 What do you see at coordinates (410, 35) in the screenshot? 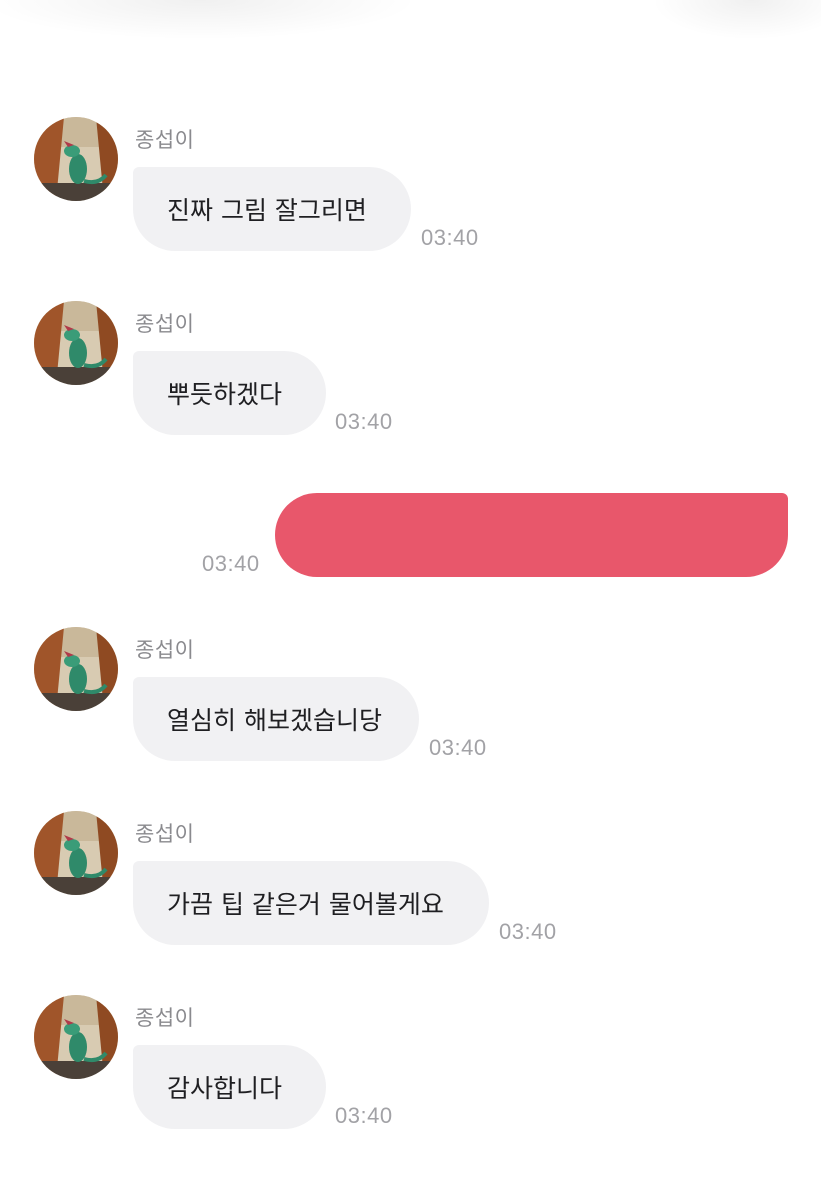
I see `top-bar-shadow` at bounding box center [410, 35].